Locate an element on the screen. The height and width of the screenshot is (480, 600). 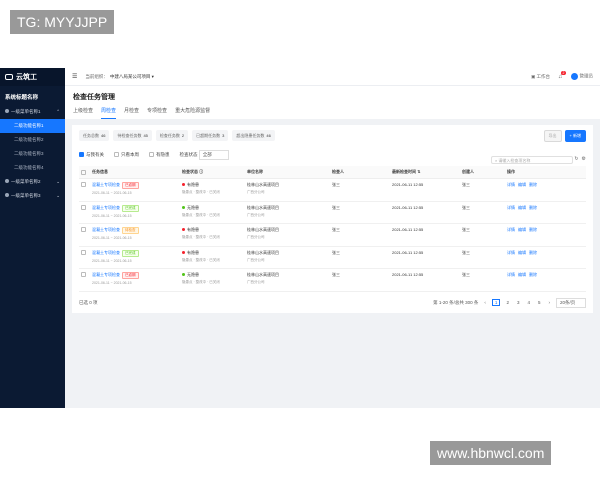
filter-hazard: 有隐患 is located at coordinates (159, 155).